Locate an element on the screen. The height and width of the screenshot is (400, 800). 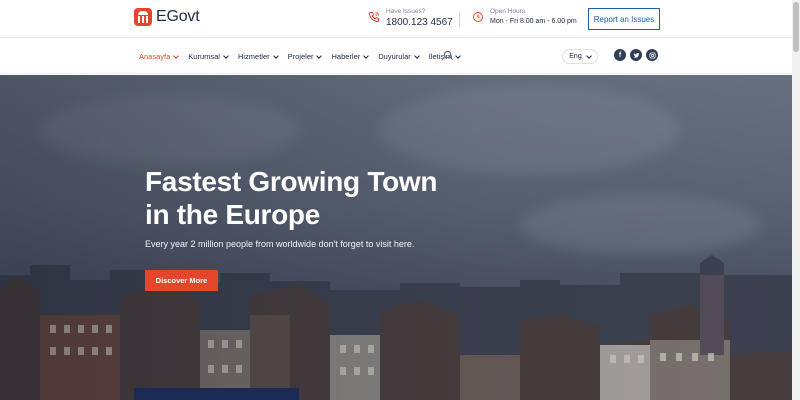
nav-item-label: Duyurular is located at coordinates (394, 56).